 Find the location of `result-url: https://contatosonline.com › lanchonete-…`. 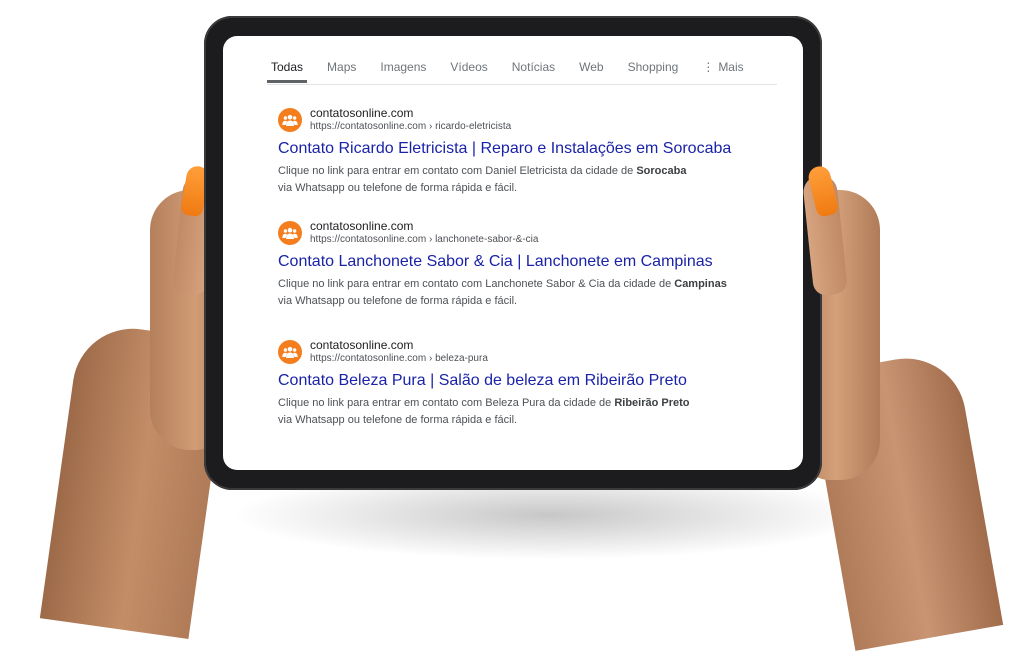

result-url: https://contatosonline.com › lanchonete-… is located at coordinates (424, 239).